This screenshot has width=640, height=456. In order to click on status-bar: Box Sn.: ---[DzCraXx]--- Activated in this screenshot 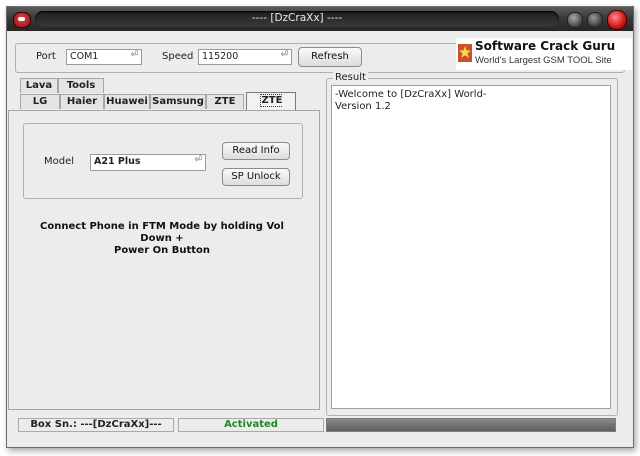, I will do `click(314, 427)`.